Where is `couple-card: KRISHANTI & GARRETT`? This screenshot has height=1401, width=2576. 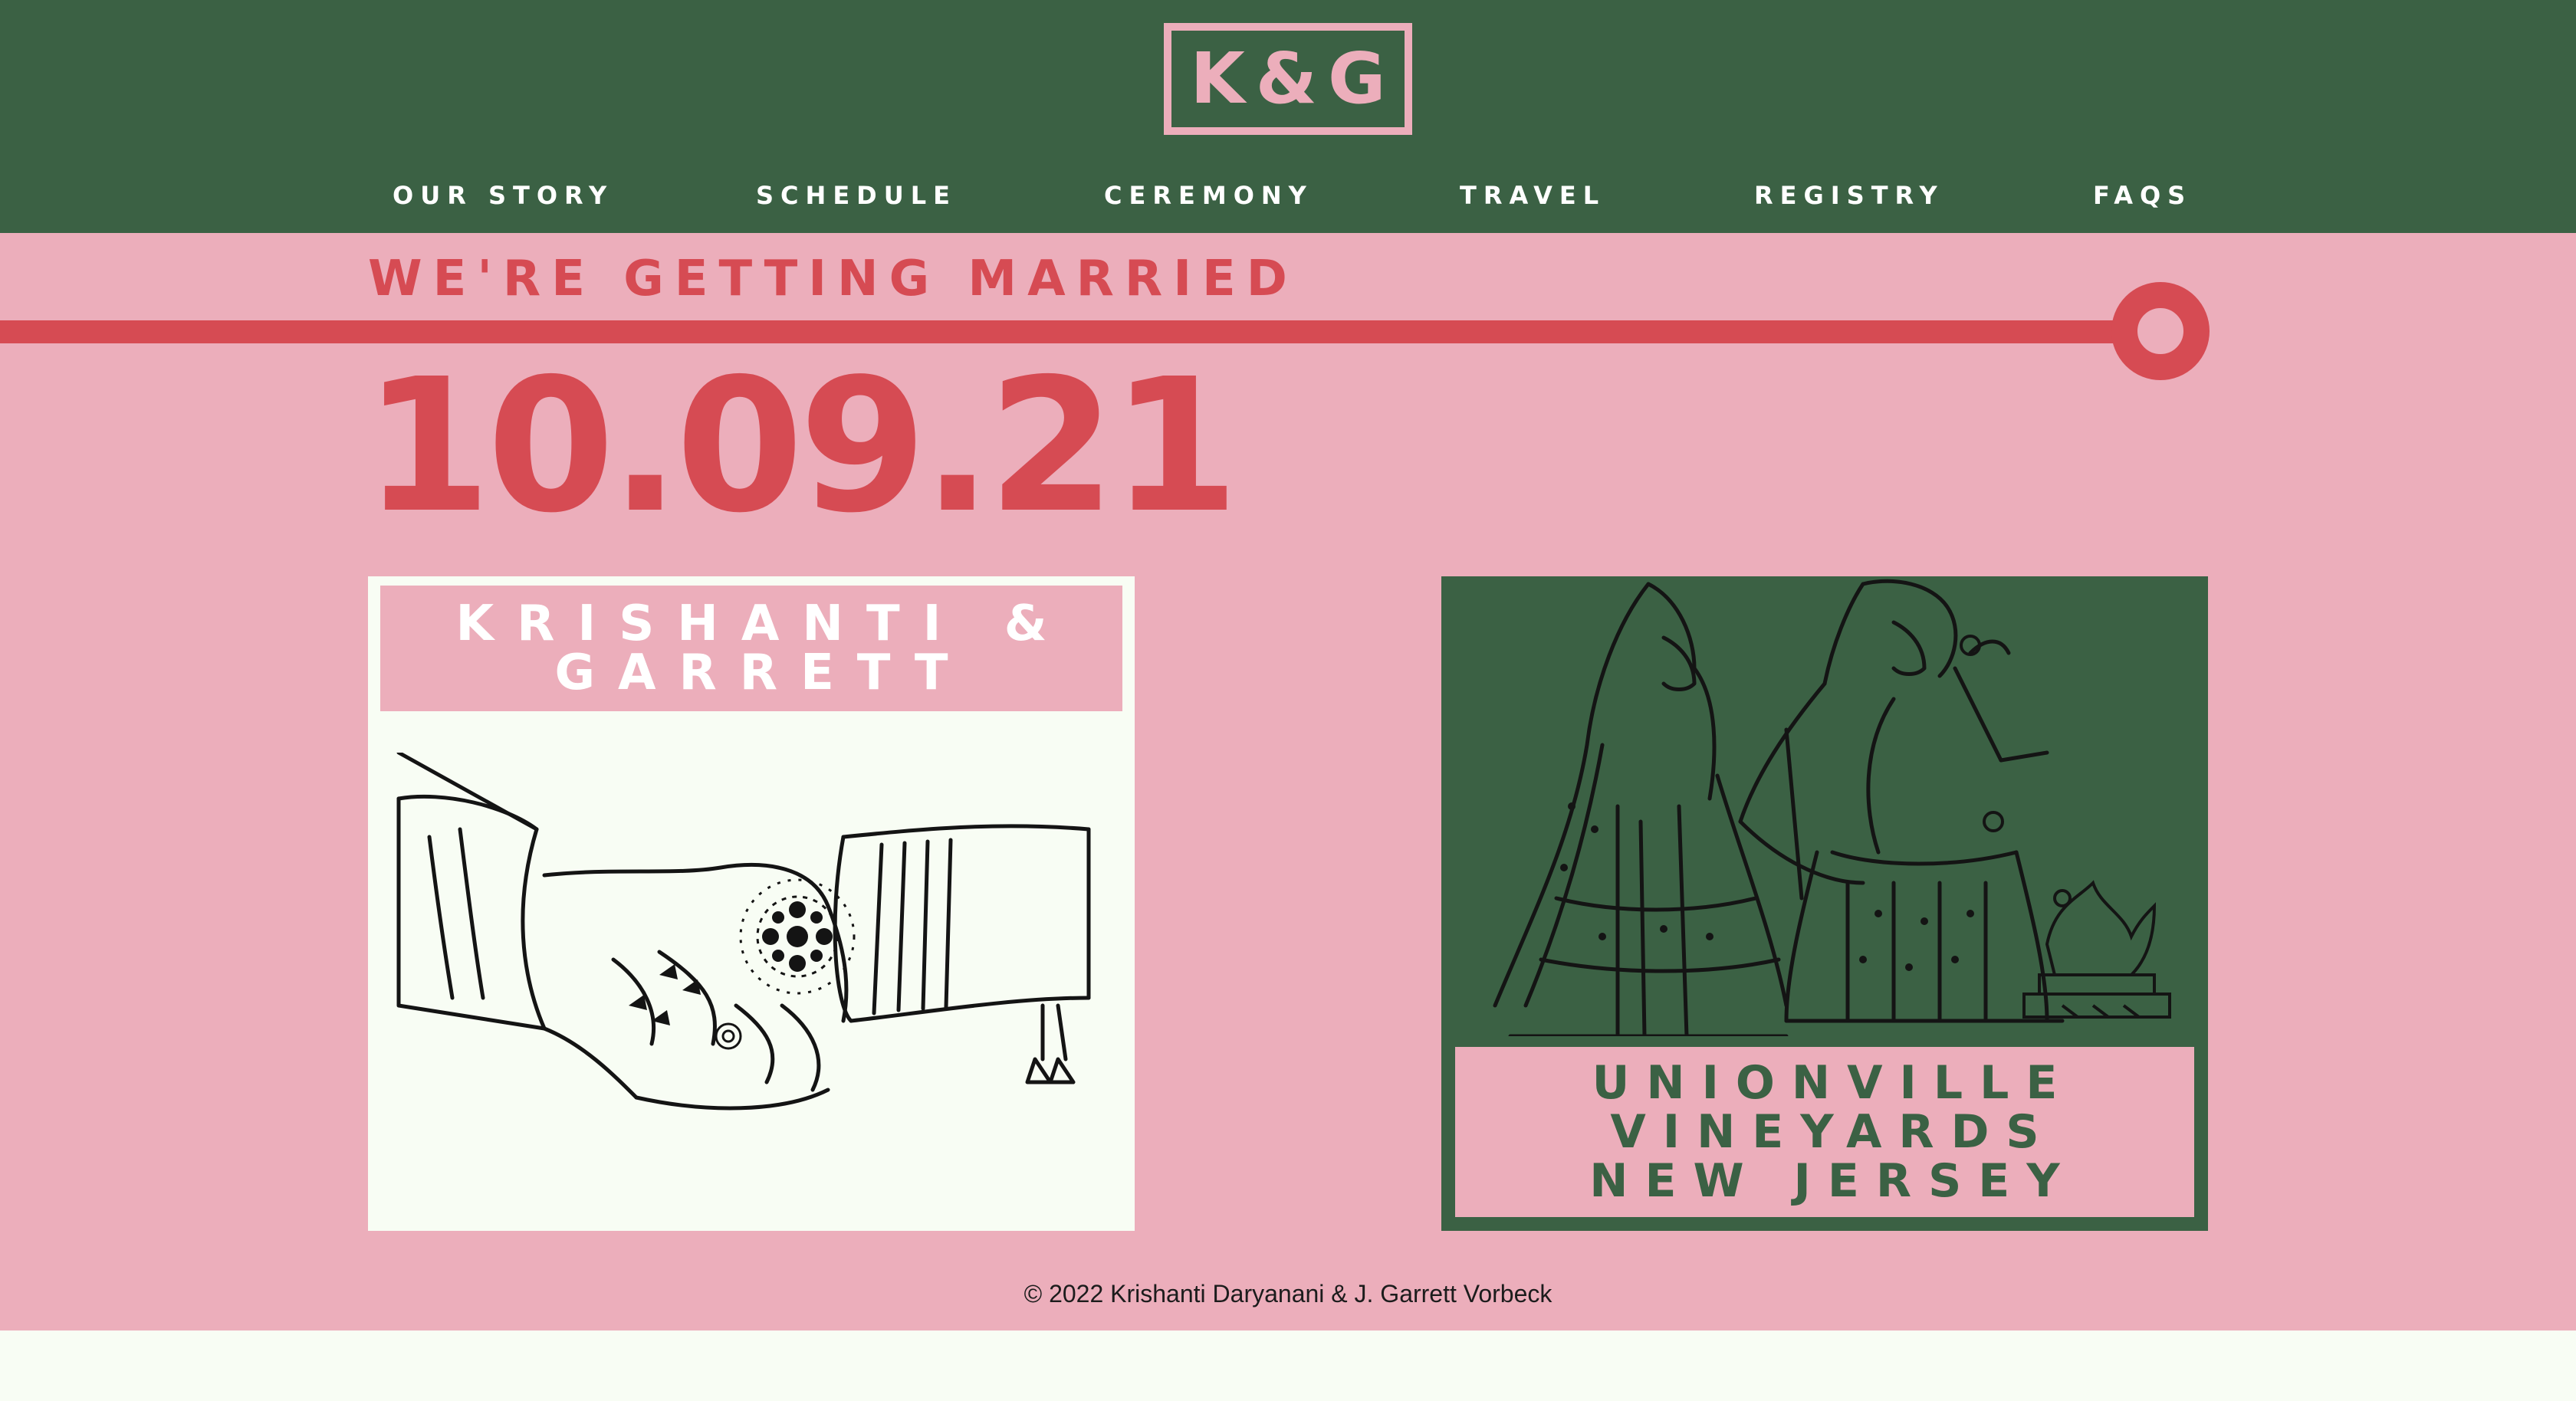
couple-card: KRISHANTI & GARRETT is located at coordinates (752, 903).